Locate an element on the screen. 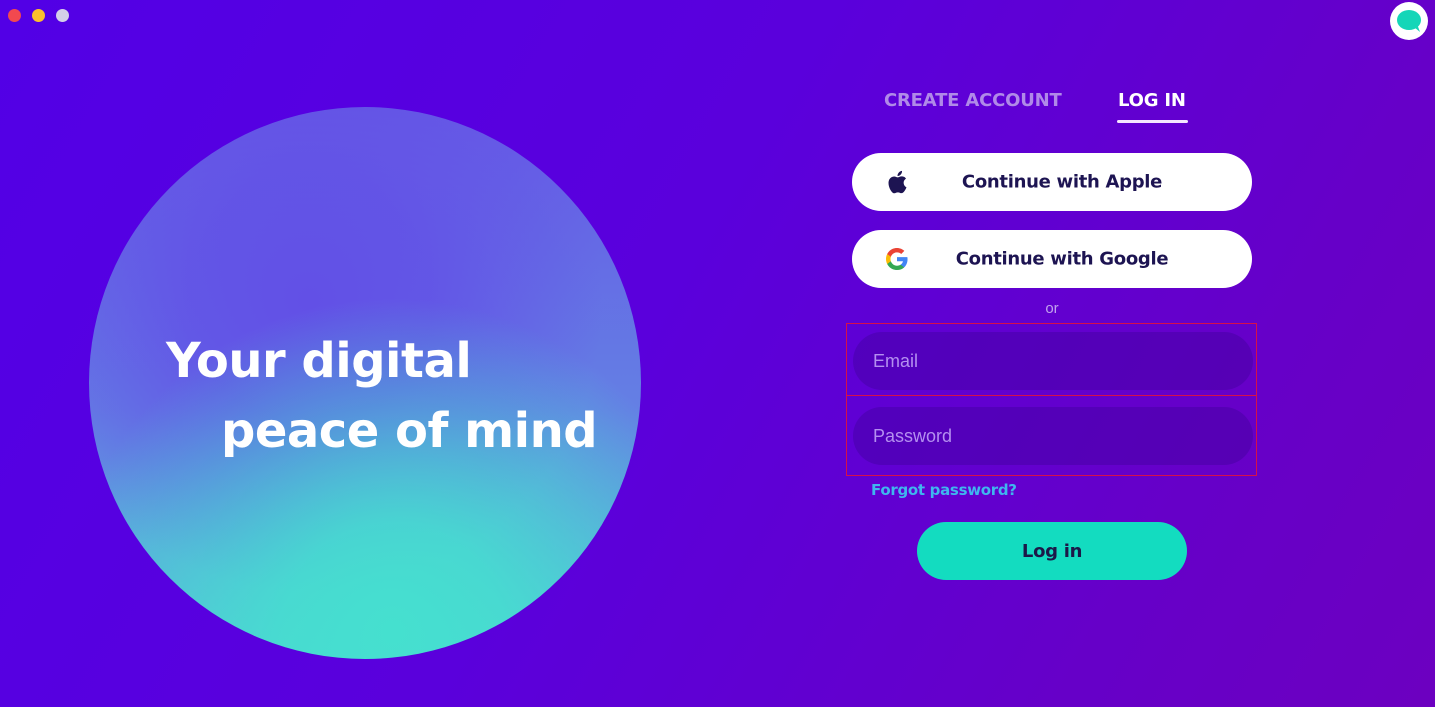 The image size is (1435, 707). active-tab-indicator is located at coordinates (1152, 121).